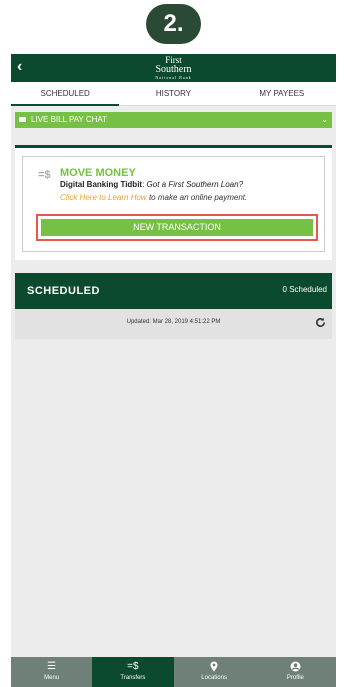  I want to click on new-transaction-highlight: NEW TRANSACTION, so click(177, 227).